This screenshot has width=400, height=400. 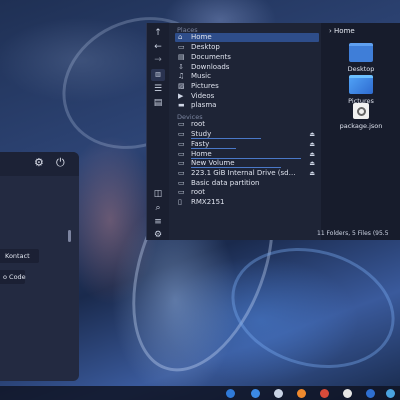 I want to click on places-item-label: Music, so click(x=201, y=76).